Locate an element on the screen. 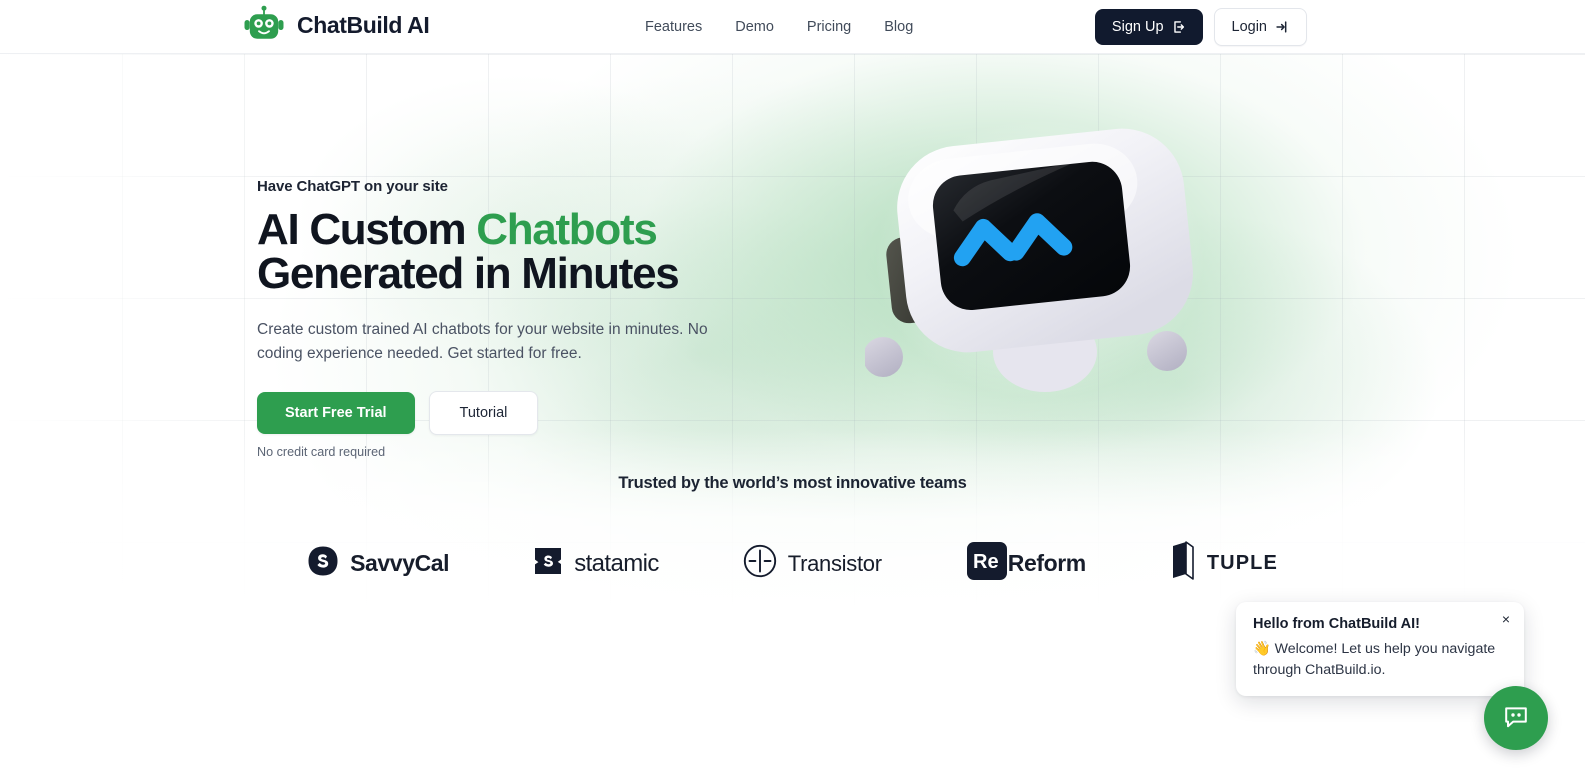 Image resolution: width=1585 pixels, height=768 pixels. brand-name: ChatBuild AI is located at coordinates (363, 24).